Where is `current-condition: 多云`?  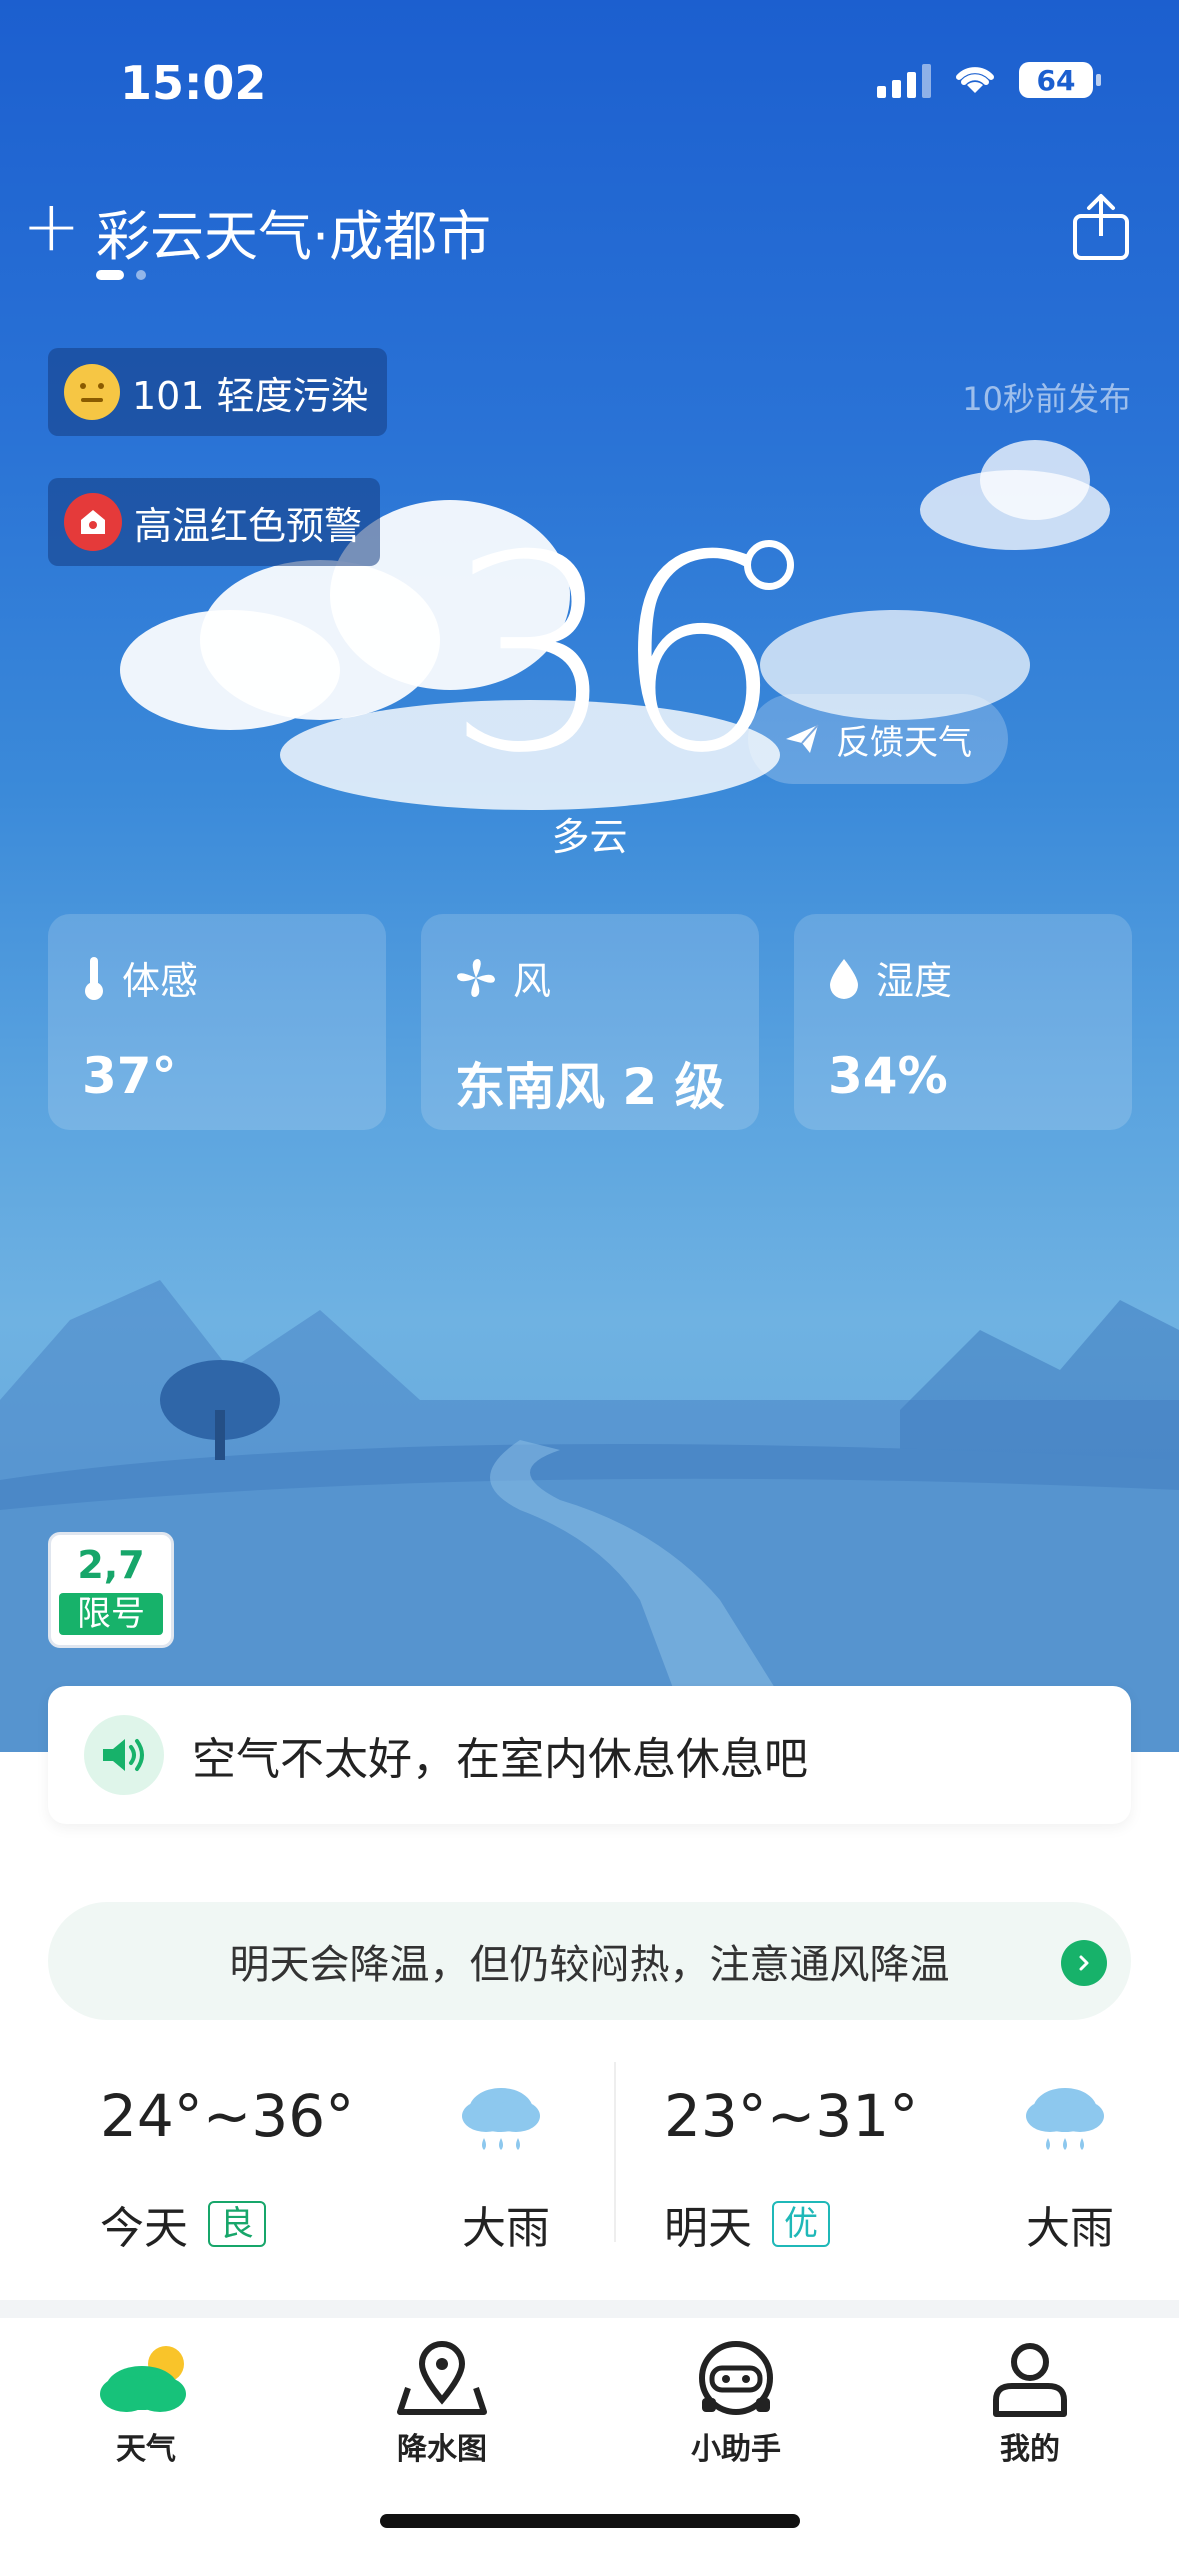
current-condition: 多云 is located at coordinates (589, 837).